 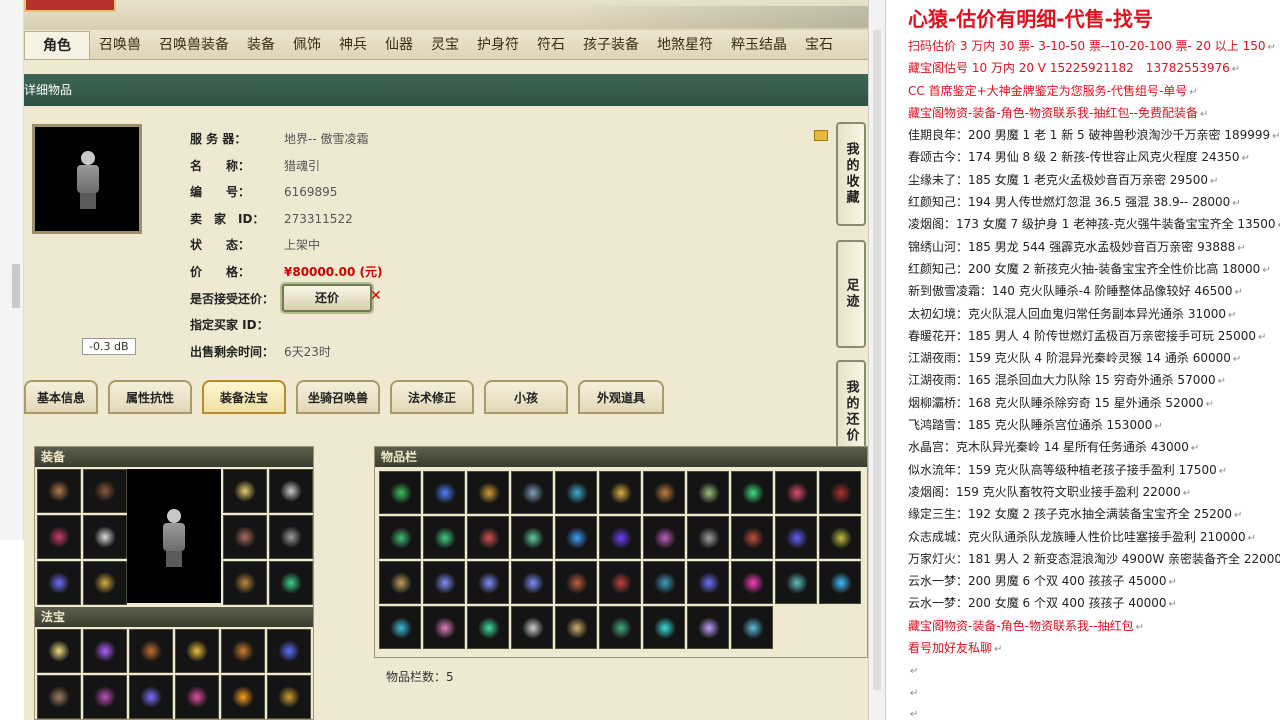 What do you see at coordinates (1074, 157) in the screenshot?
I see `note-text: 春颂古今：174 男仙 8 级 2 新孩-传世容止风克火程度 24350` at bounding box center [1074, 157].